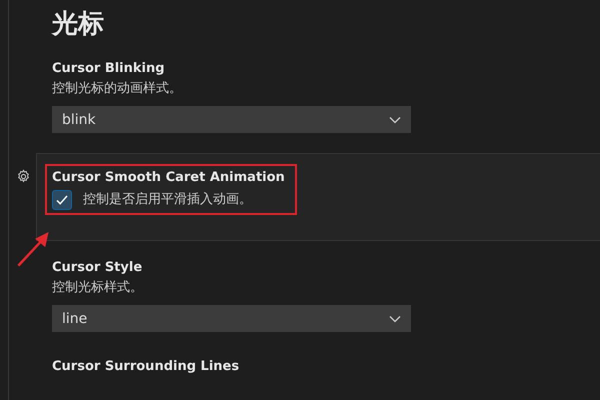 This screenshot has height=400, width=600. What do you see at coordinates (231, 318) in the screenshot?
I see `dropdown: line` at bounding box center [231, 318].